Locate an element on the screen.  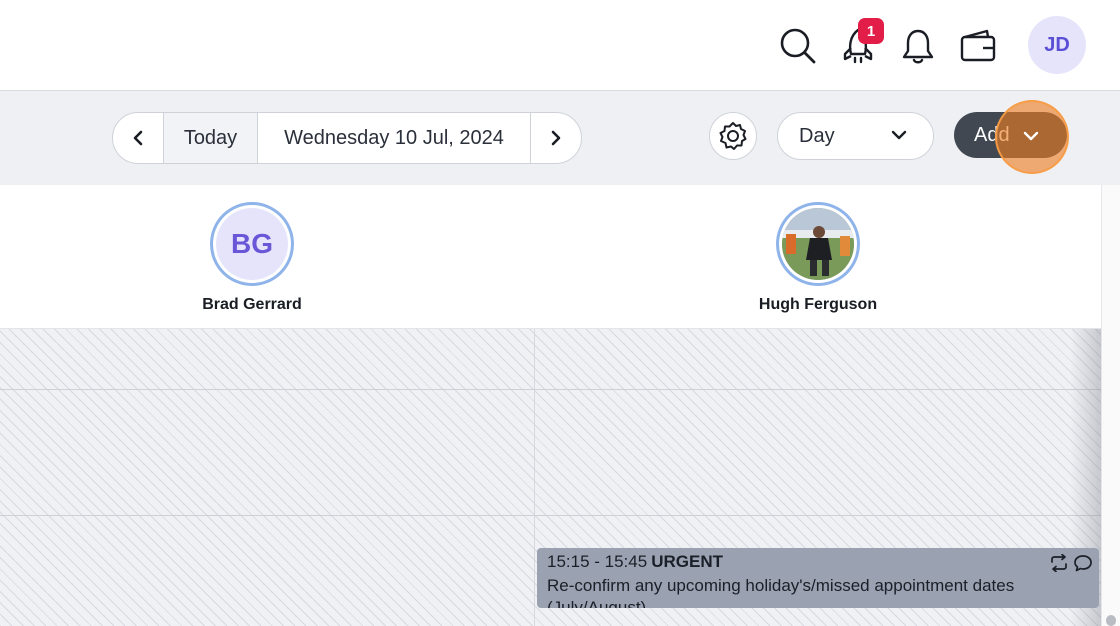
bell-icon is located at coordinates (918, 46).